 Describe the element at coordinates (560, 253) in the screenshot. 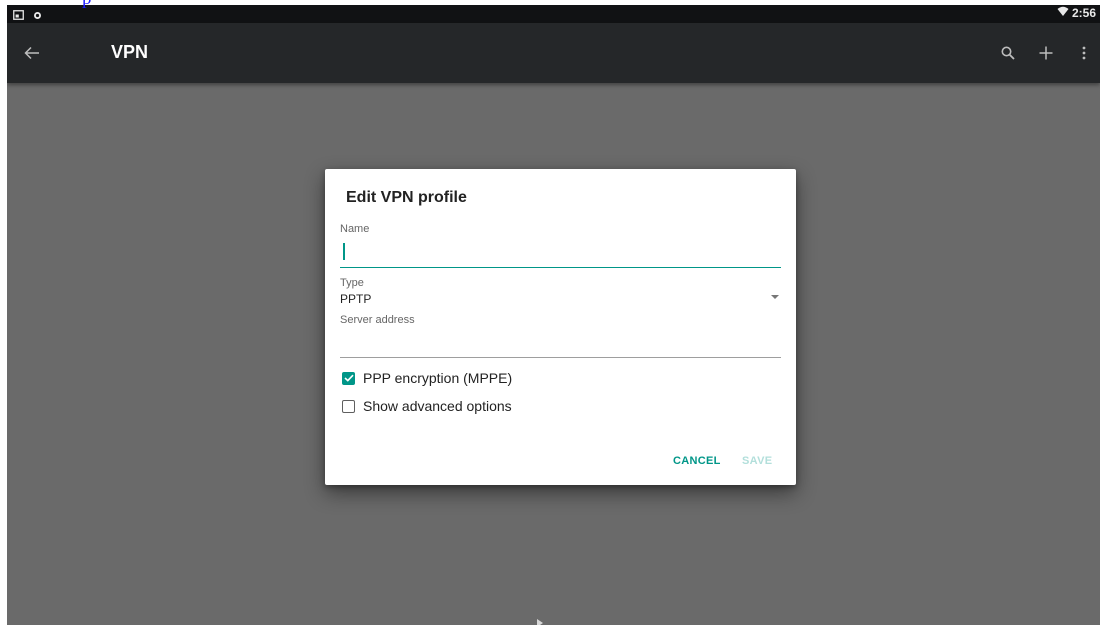

I see `name-input` at that location.